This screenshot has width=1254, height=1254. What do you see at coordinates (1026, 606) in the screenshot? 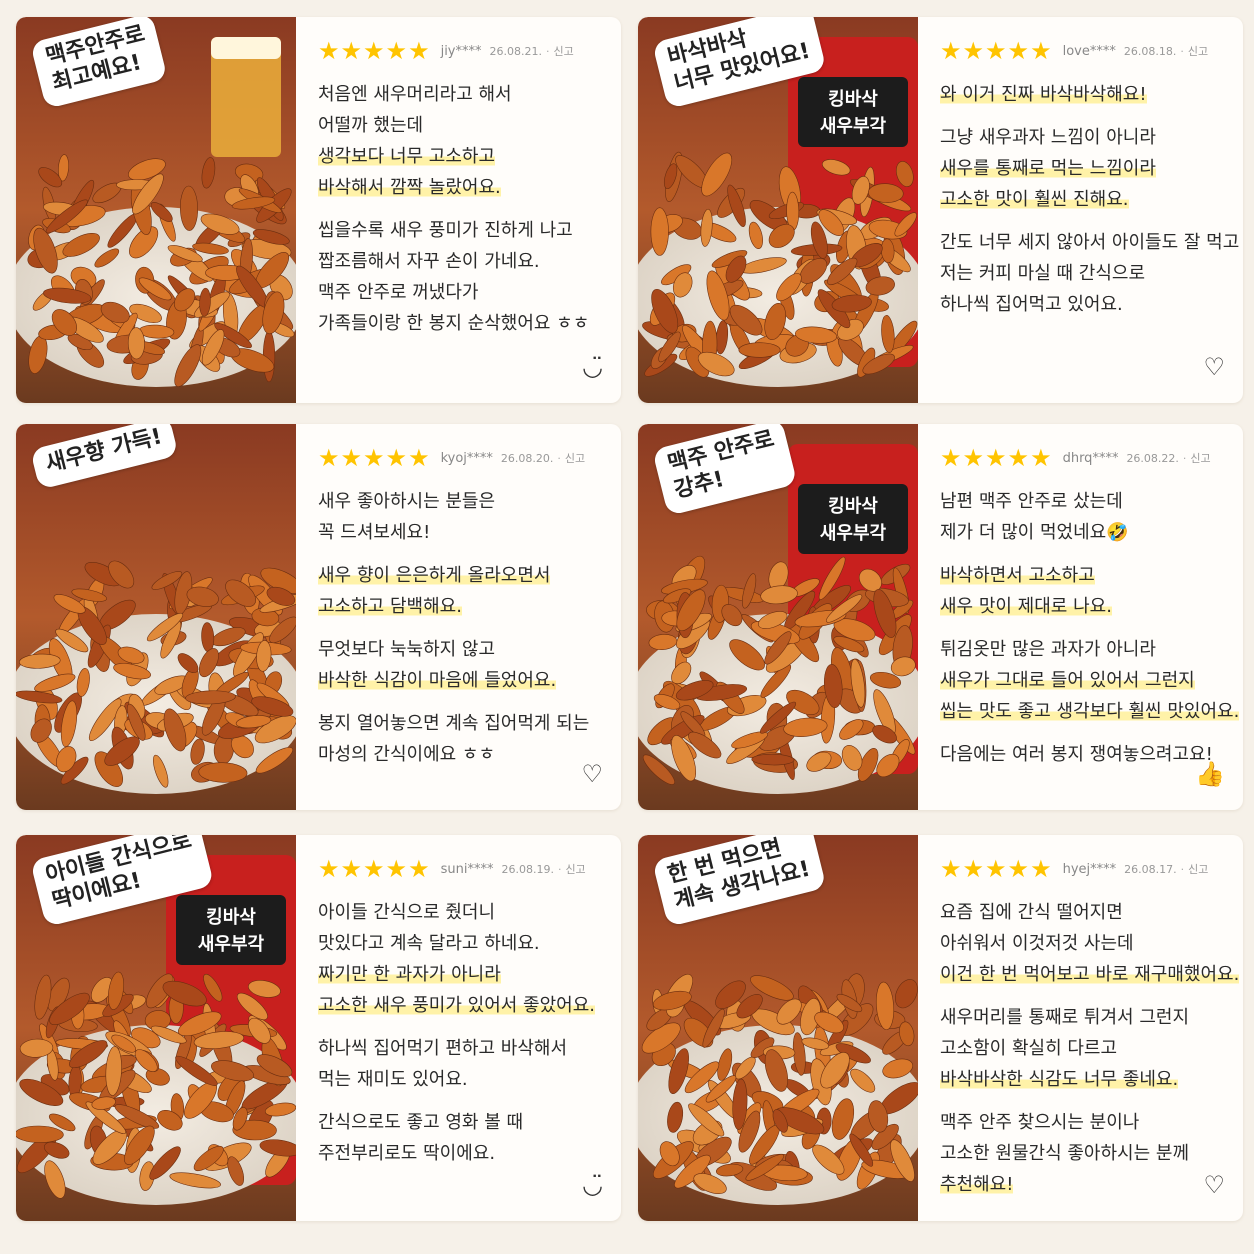
I see `line-text: 새우 맛이 제대로 나요.` at bounding box center [1026, 606].